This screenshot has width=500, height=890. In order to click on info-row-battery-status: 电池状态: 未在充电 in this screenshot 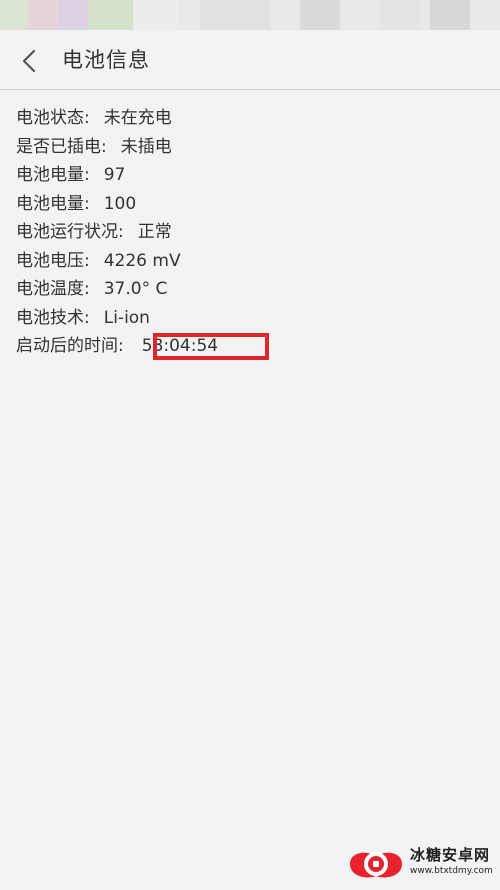, I will do `click(117, 118)`.